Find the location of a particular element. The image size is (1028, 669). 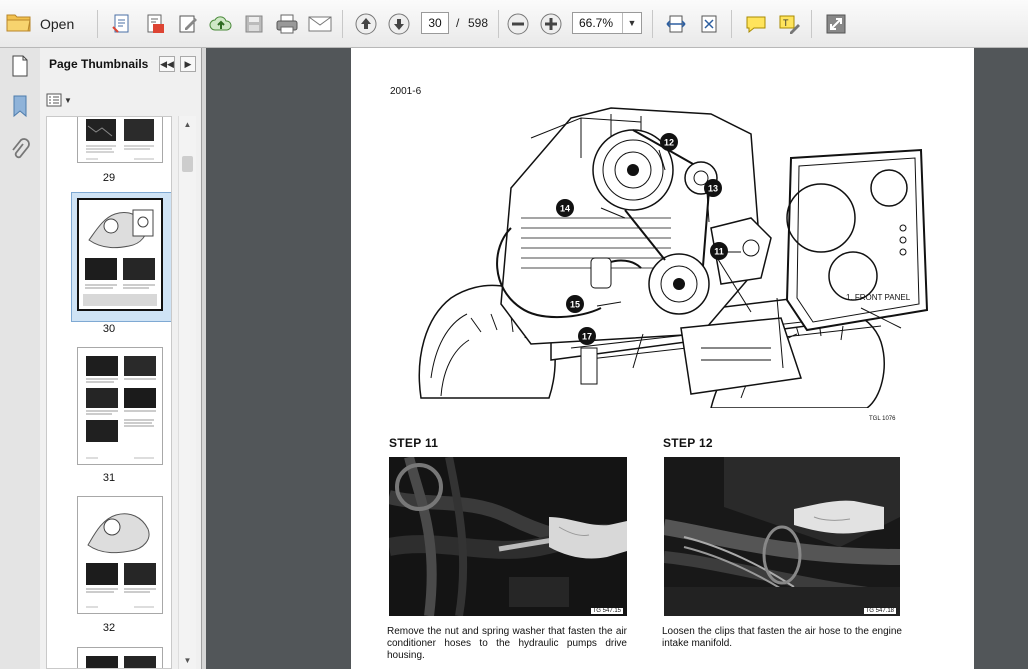

create-pdf-icon is located at coordinates (122, 24).